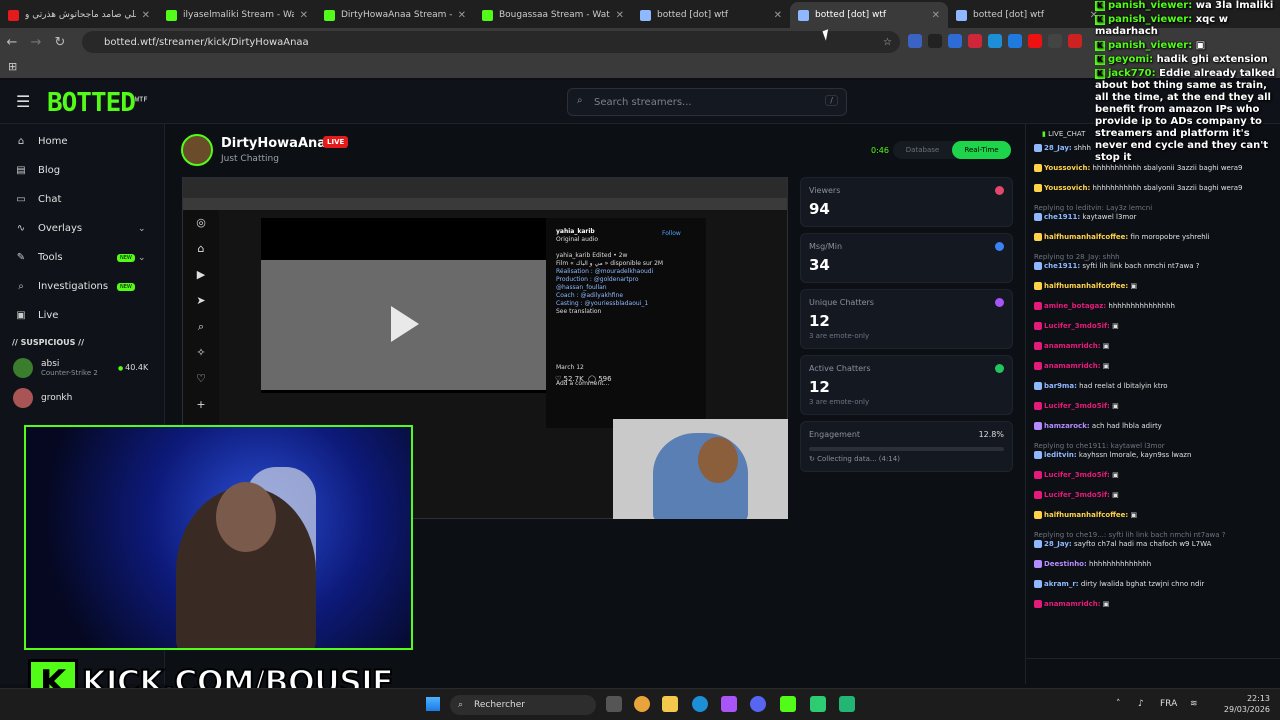 Image resolution: width=1280 pixels, height=720 pixels. Describe the element at coordinates (82, 257) in the screenshot. I see `sidebar-item-tools: ✎ Tools NEW ⌄` at that location.